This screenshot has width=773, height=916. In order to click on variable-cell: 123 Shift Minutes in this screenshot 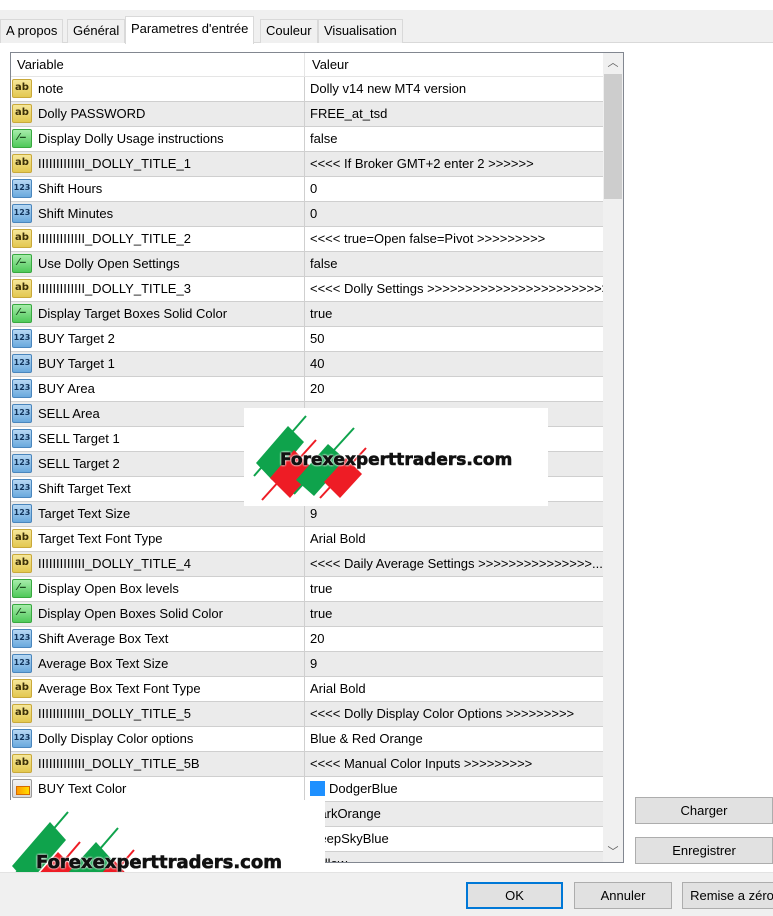, I will do `click(158, 214)`.